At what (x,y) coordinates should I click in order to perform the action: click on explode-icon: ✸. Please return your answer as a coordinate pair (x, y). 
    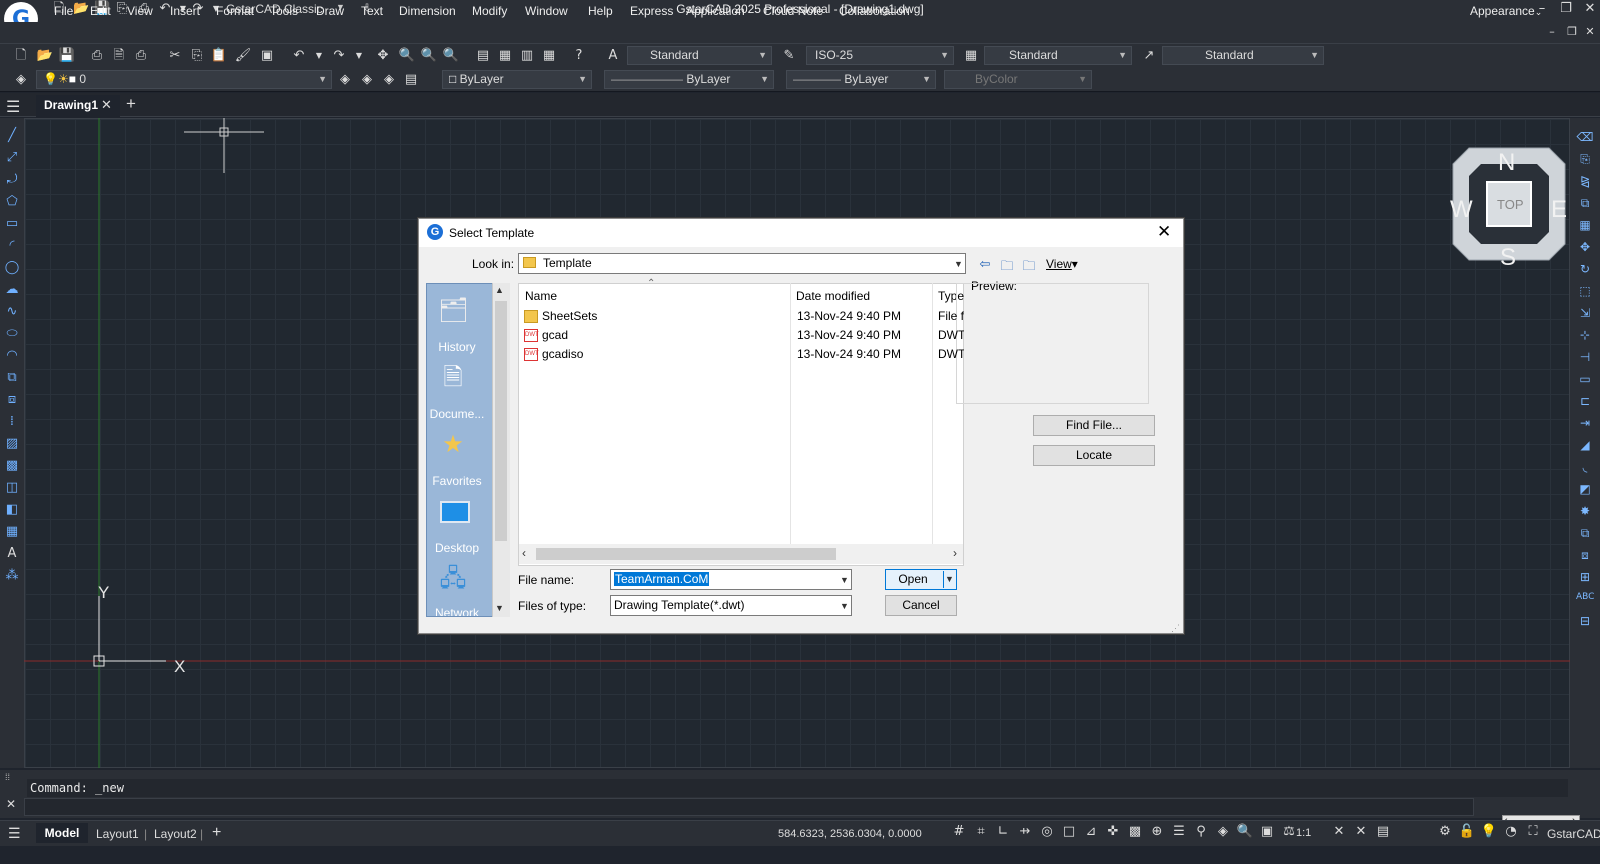
    Looking at the image, I should click on (1585, 513).